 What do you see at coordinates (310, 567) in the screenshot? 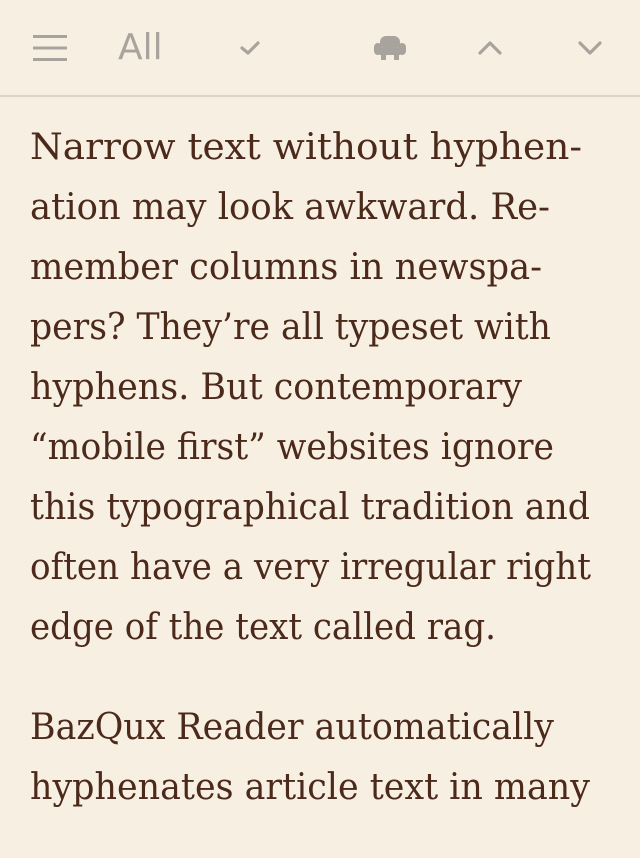
I see `text-line: often have a very irregular right` at bounding box center [310, 567].